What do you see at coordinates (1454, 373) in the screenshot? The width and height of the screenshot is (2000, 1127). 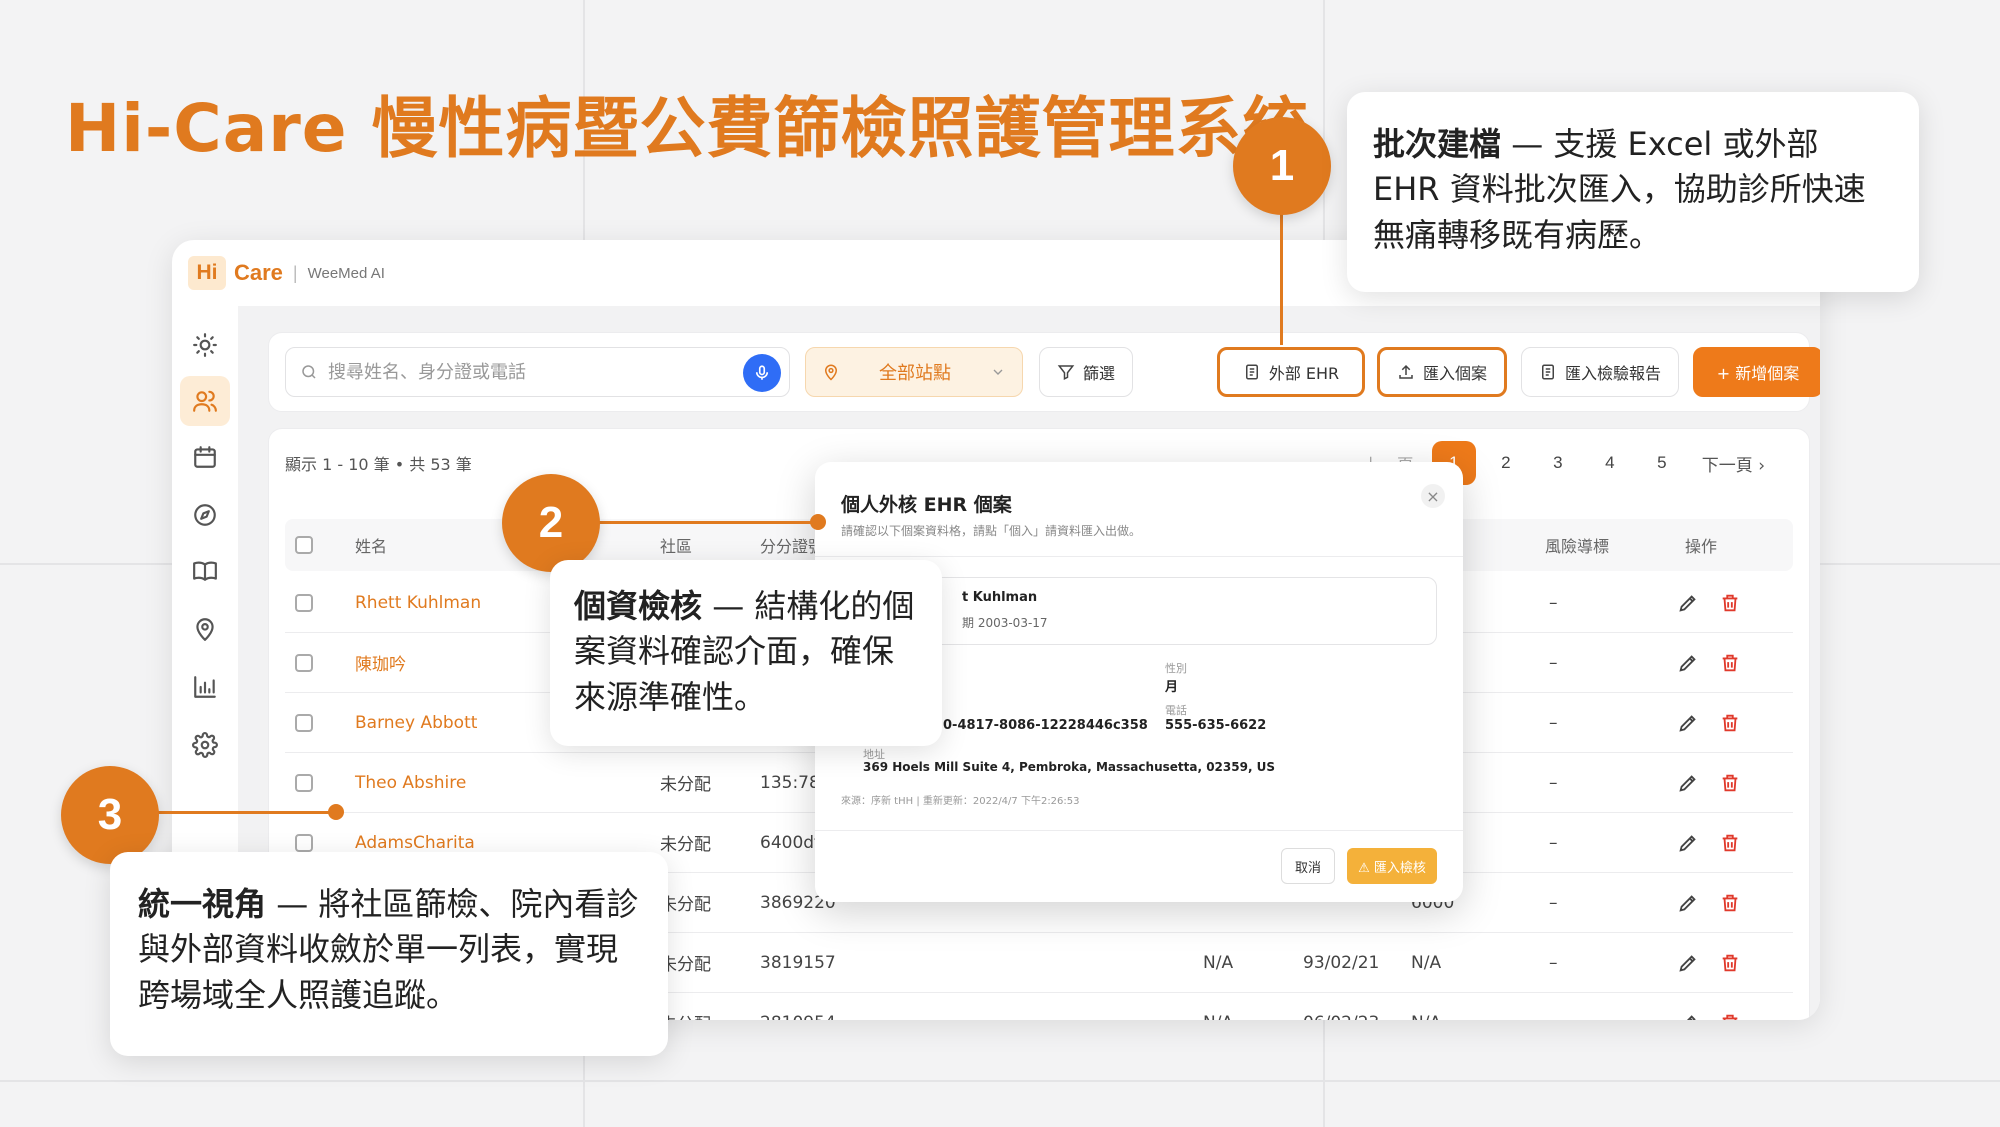 I see `import-cases-label: 匯入個案` at bounding box center [1454, 373].